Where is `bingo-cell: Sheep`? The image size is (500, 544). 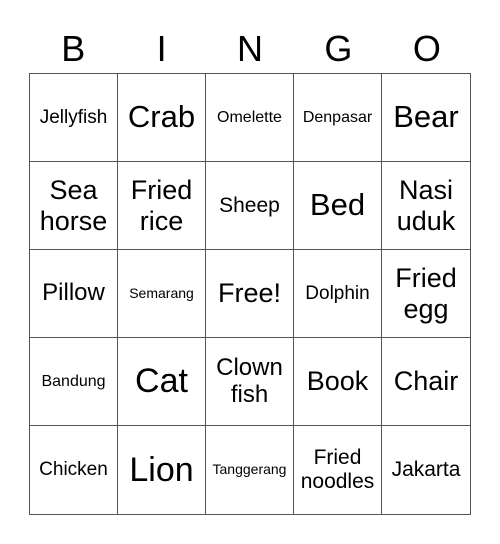 bingo-cell: Sheep is located at coordinates (250, 206).